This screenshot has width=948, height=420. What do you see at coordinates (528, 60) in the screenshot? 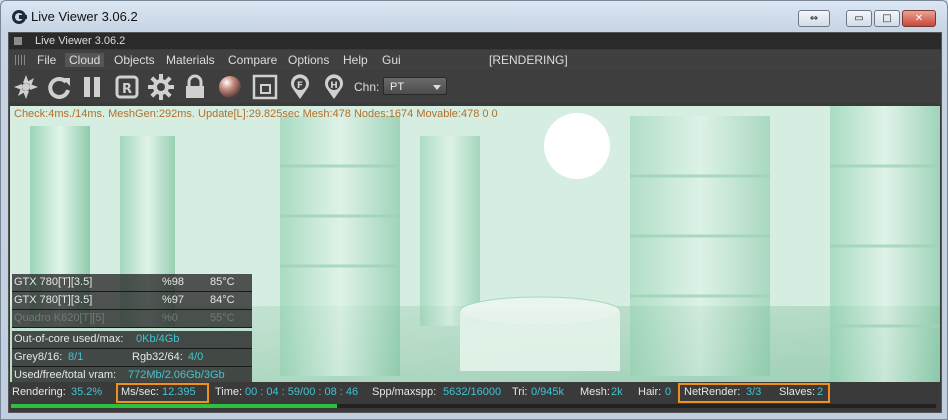
I see `render-status: [RENDERING]` at bounding box center [528, 60].